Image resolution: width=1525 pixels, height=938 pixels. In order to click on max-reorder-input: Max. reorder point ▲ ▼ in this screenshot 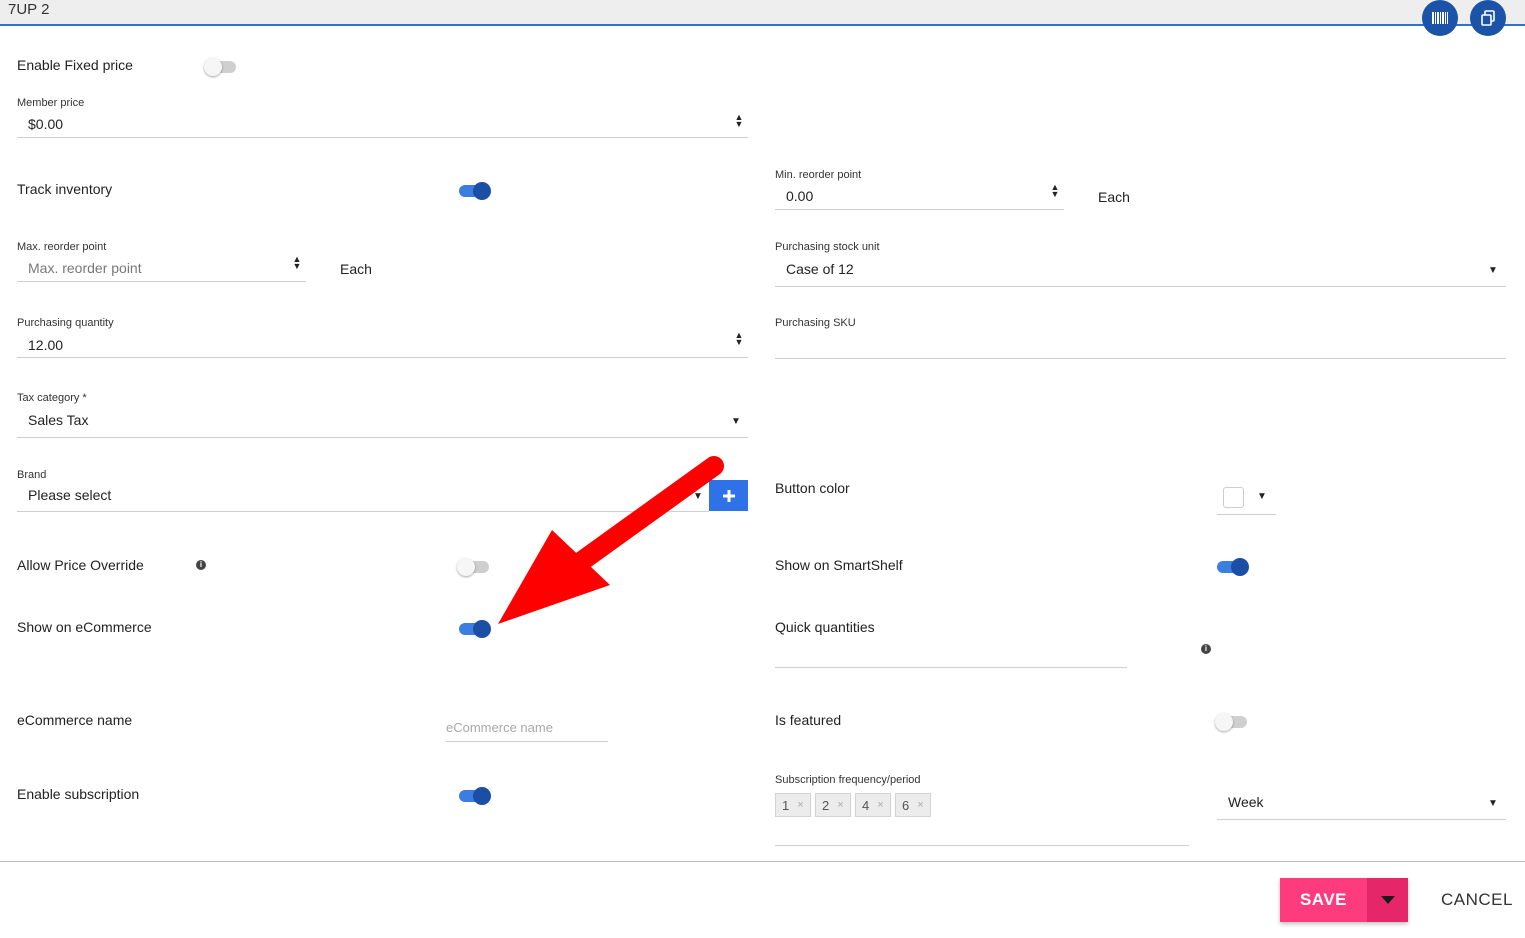, I will do `click(161, 268)`.